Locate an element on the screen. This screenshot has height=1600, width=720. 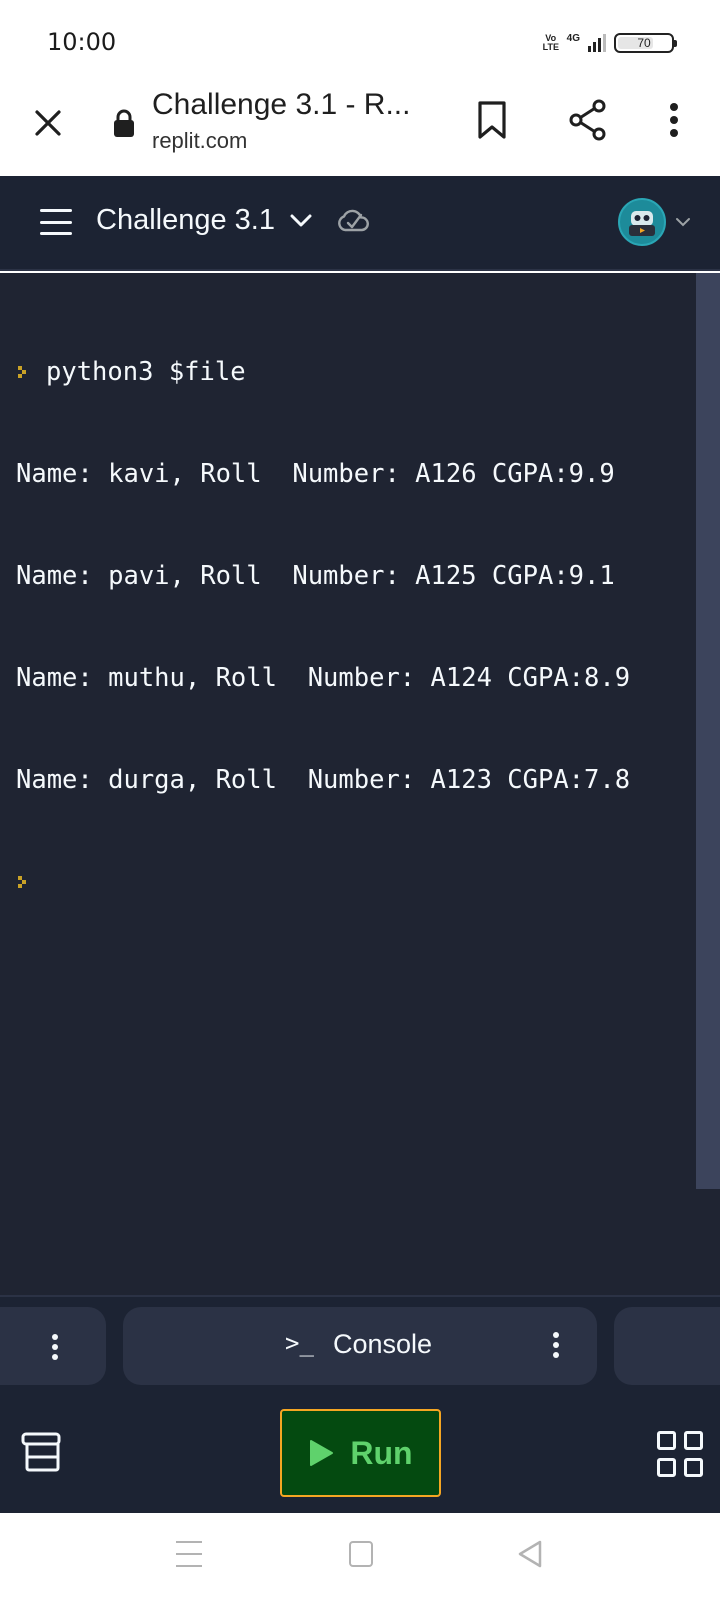
console-scrollbar is located at coordinates (708, 731).